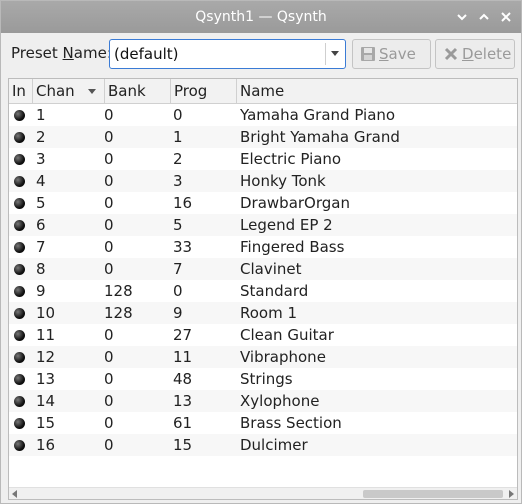 The width and height of the screenshot is (522, 504). What do you see at coordinates (46, 401) in the screenshot?
I see `cell-chan: 14` at bounding box center [46, 401].